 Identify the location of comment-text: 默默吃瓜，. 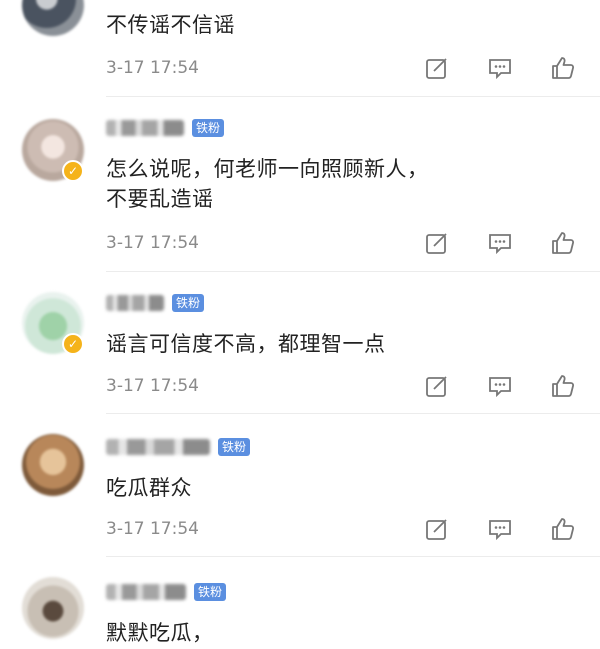
(160, 633).